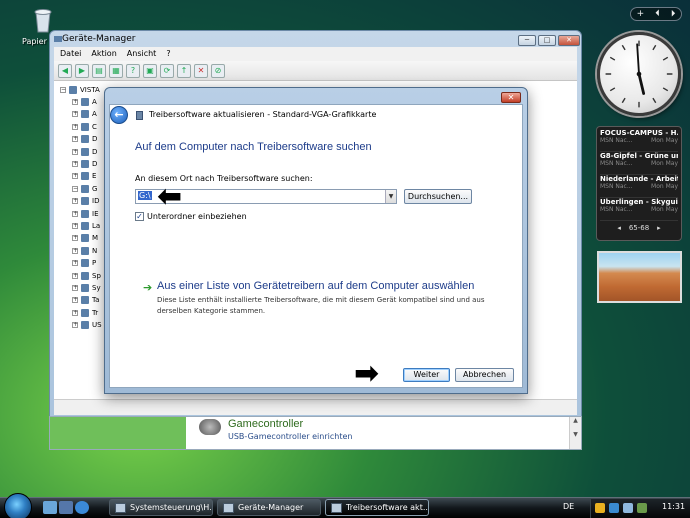 The height and width of the screenshot is (518, 690). What do you see at coordinates (84, 263) in the screenshot?
I see `tree-item: + P` at bounding box center [84, 263].